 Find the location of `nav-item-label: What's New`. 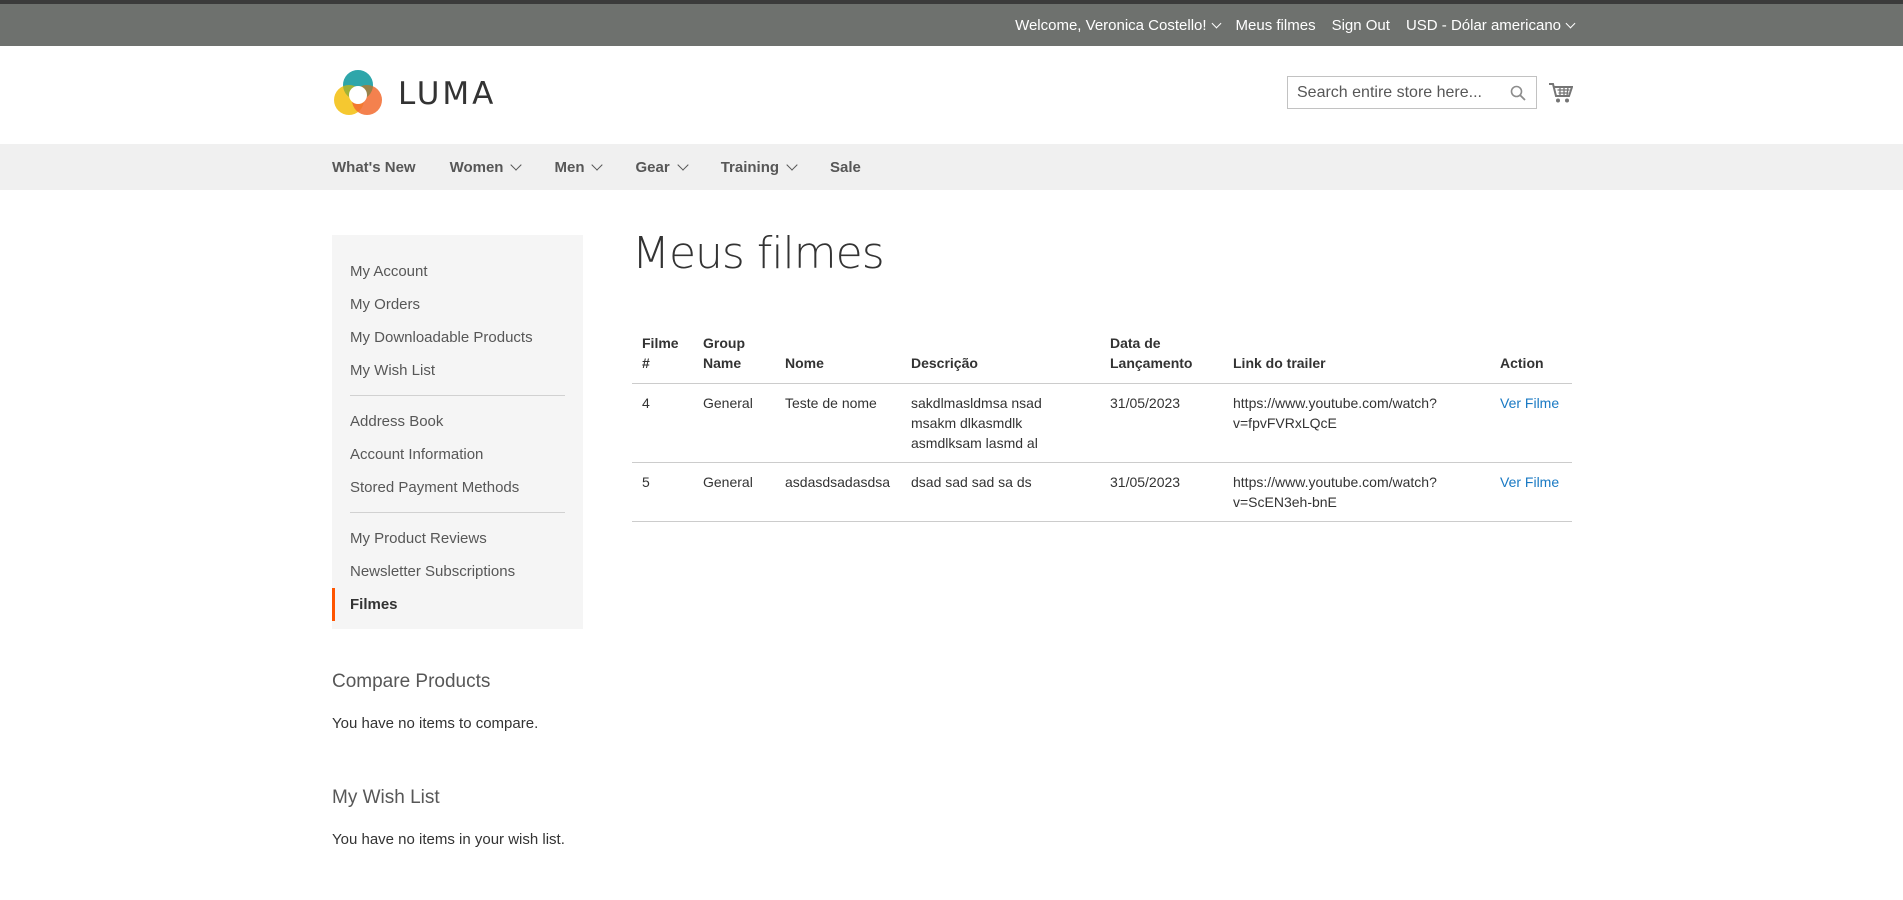

nav-item-label: What's New is located at coordinates (374, 167).